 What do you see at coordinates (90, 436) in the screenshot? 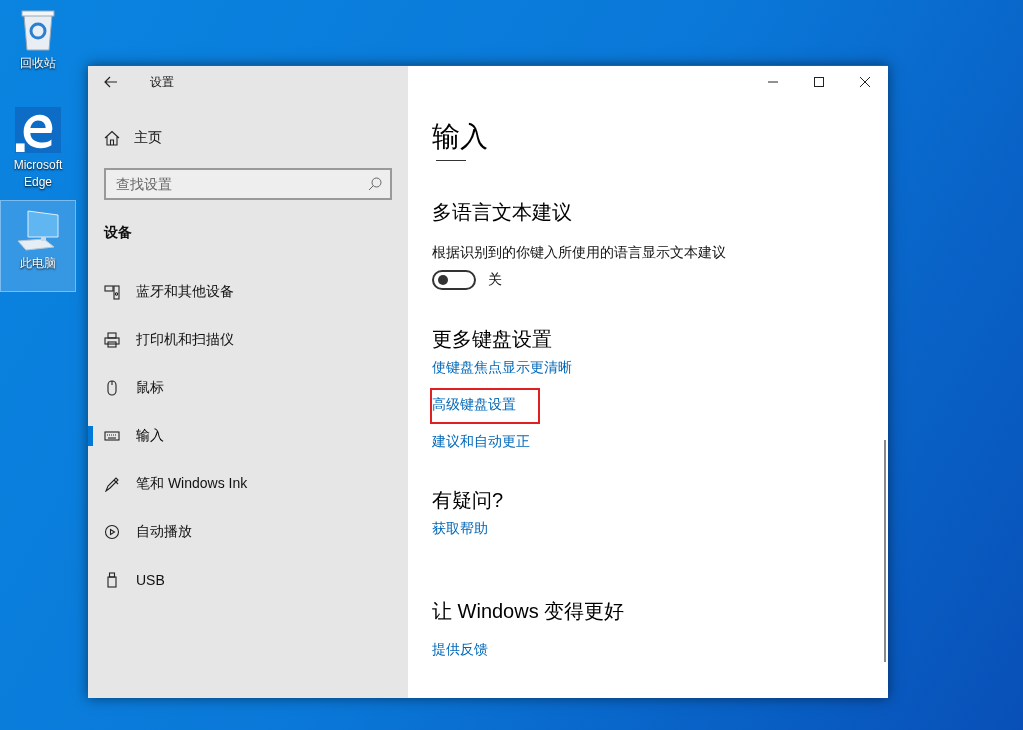
I see `selection-indicator` at bounding box center [90, 436].